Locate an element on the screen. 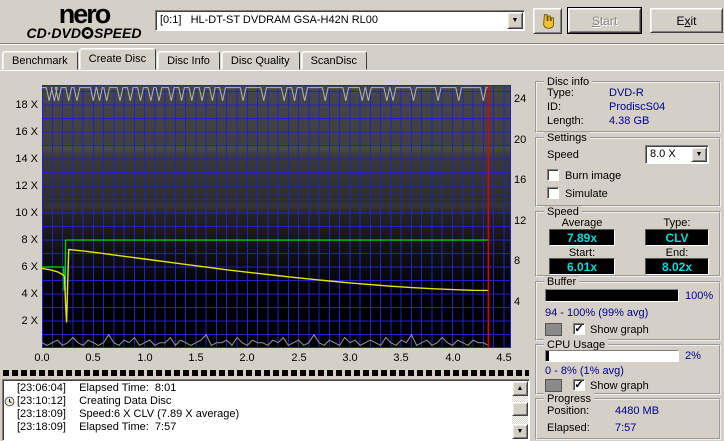 Image resolution: width=724 pixels, height=441 pixels. disc-info-value: ProdiscS04 is located at coordinates (637, 107).